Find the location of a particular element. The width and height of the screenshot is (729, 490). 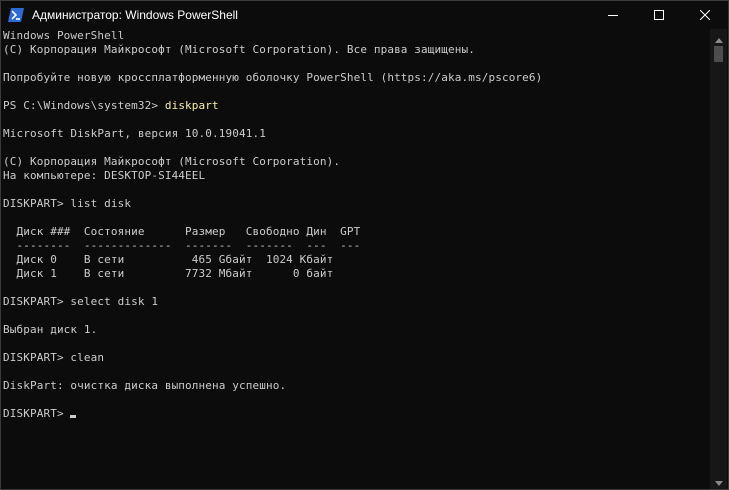

console-line: DISKPART> clean is located at coordinates (356, 358).